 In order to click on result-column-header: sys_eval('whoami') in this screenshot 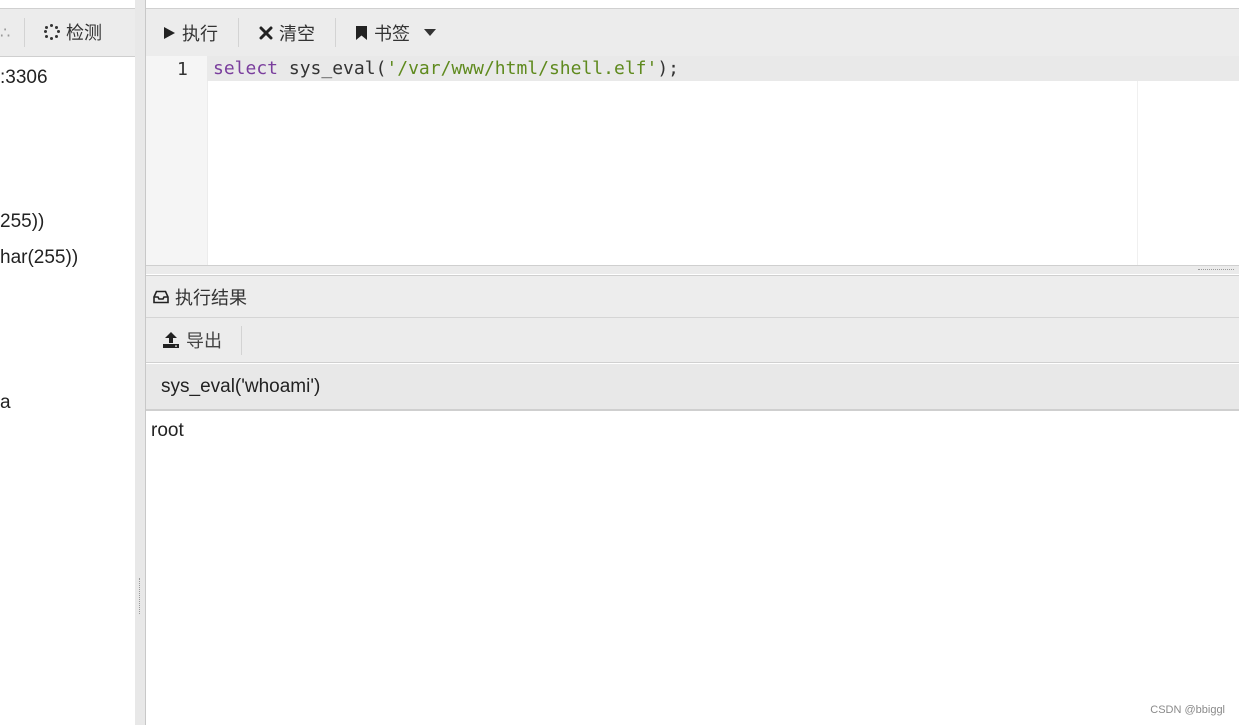, I will do `click(692, 387)`.